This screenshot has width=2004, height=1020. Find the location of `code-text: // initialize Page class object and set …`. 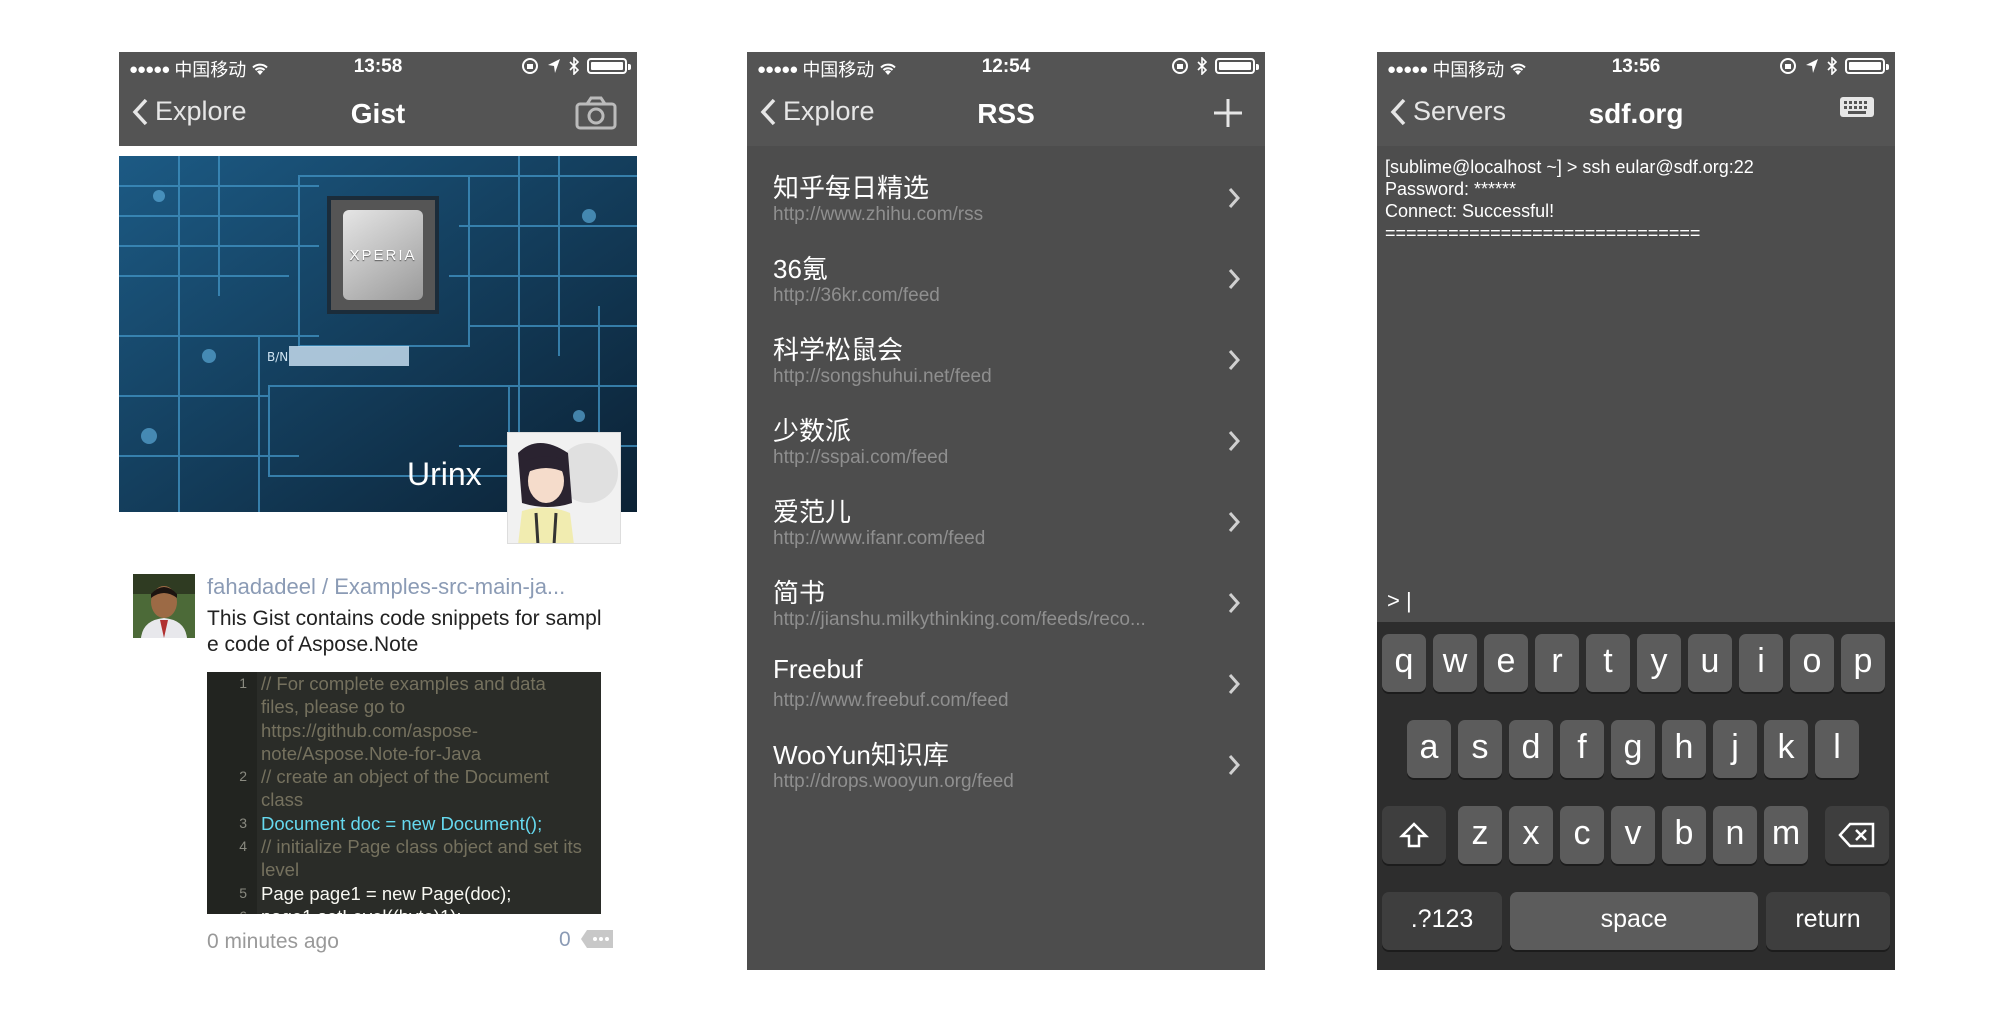

code-text: // initialize Page class object and set … is located at coordinates (421, 858).